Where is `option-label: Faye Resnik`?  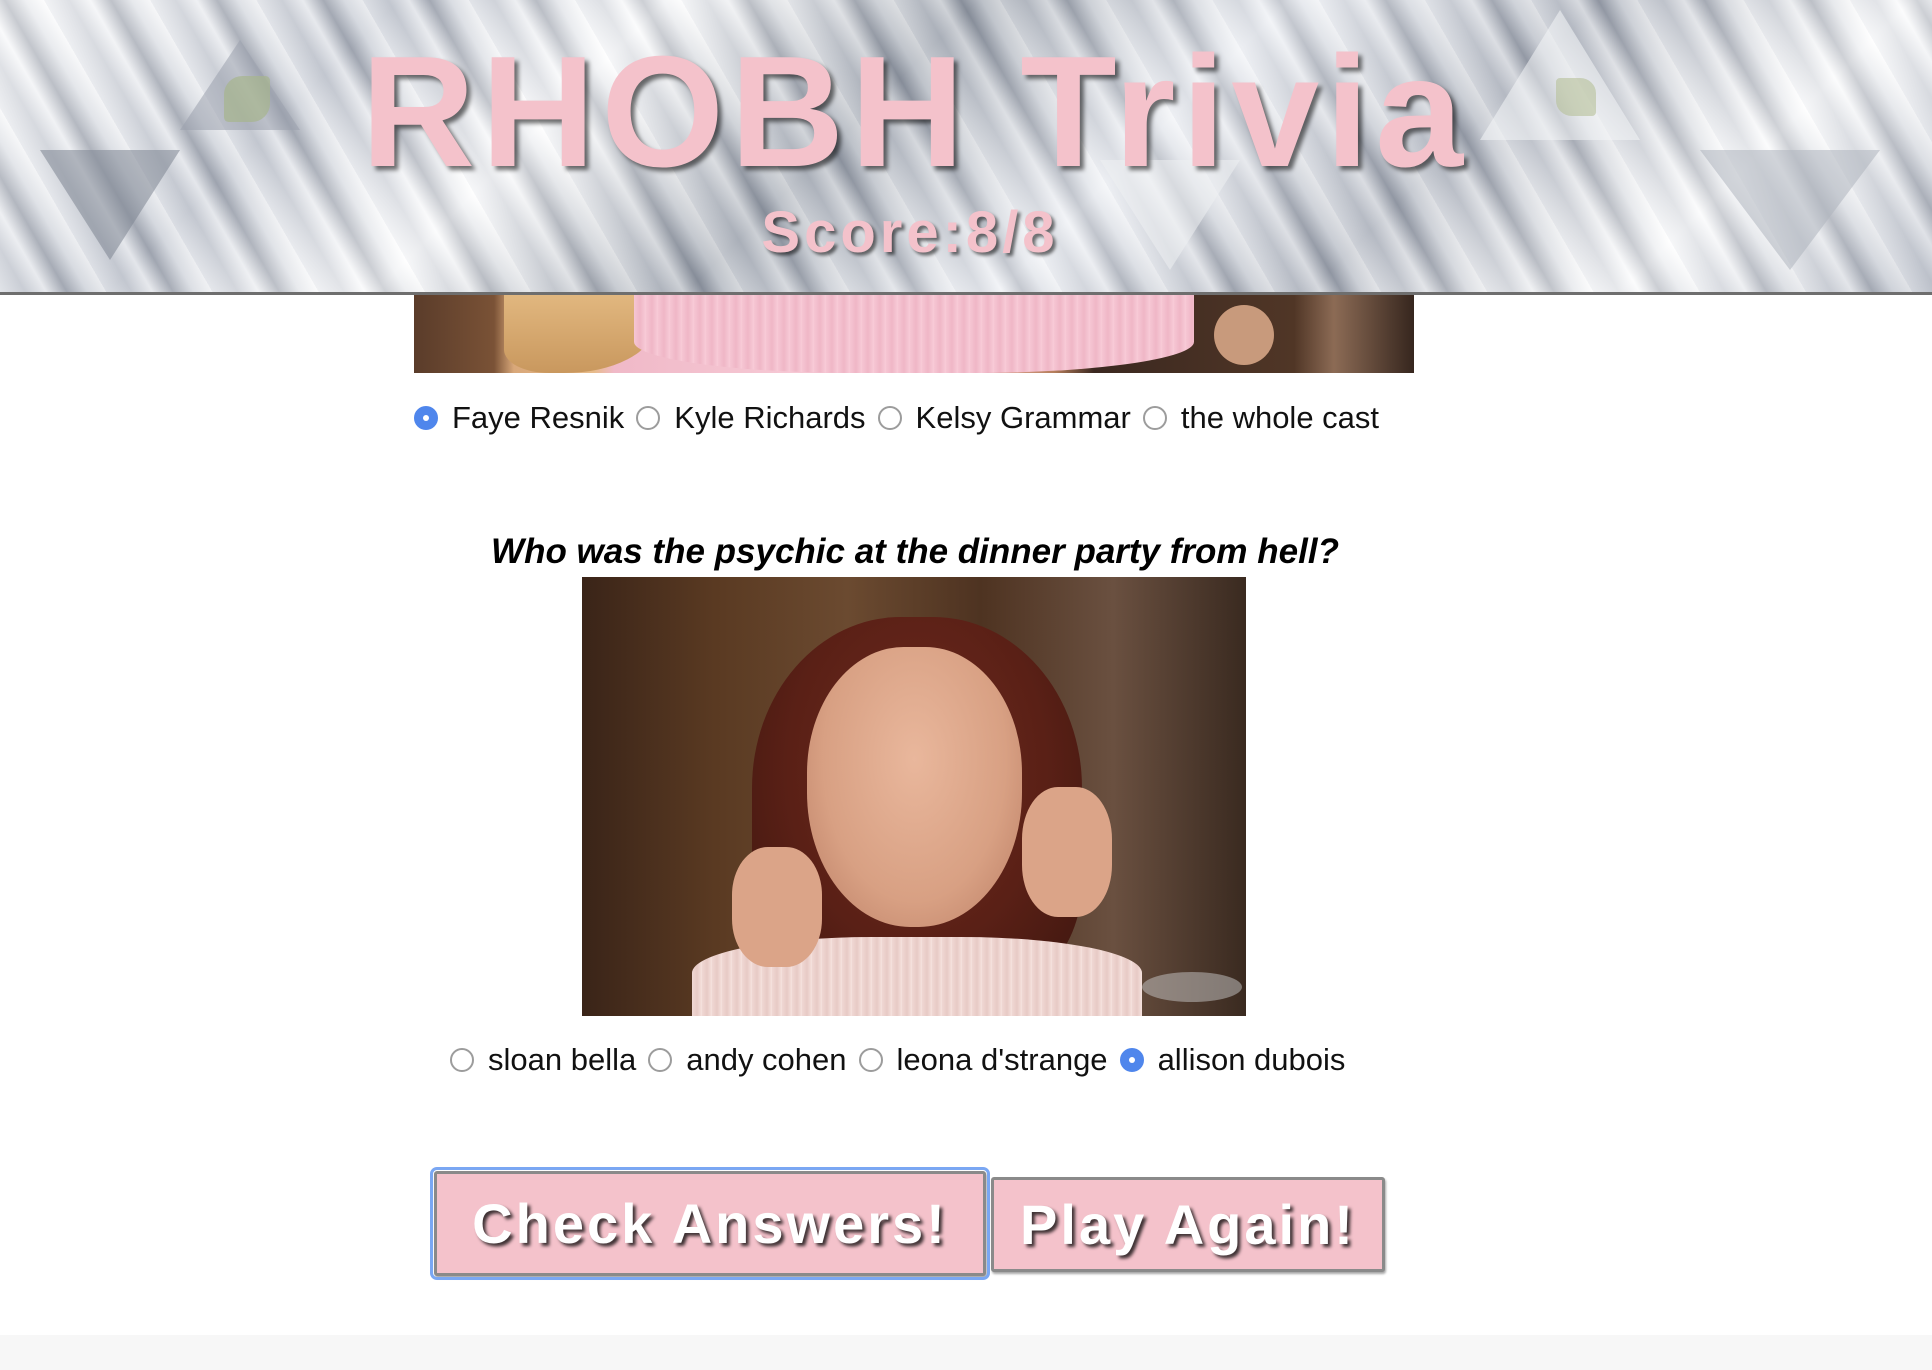 option-label: Faye Resnik is located at coordinates (538, 417).